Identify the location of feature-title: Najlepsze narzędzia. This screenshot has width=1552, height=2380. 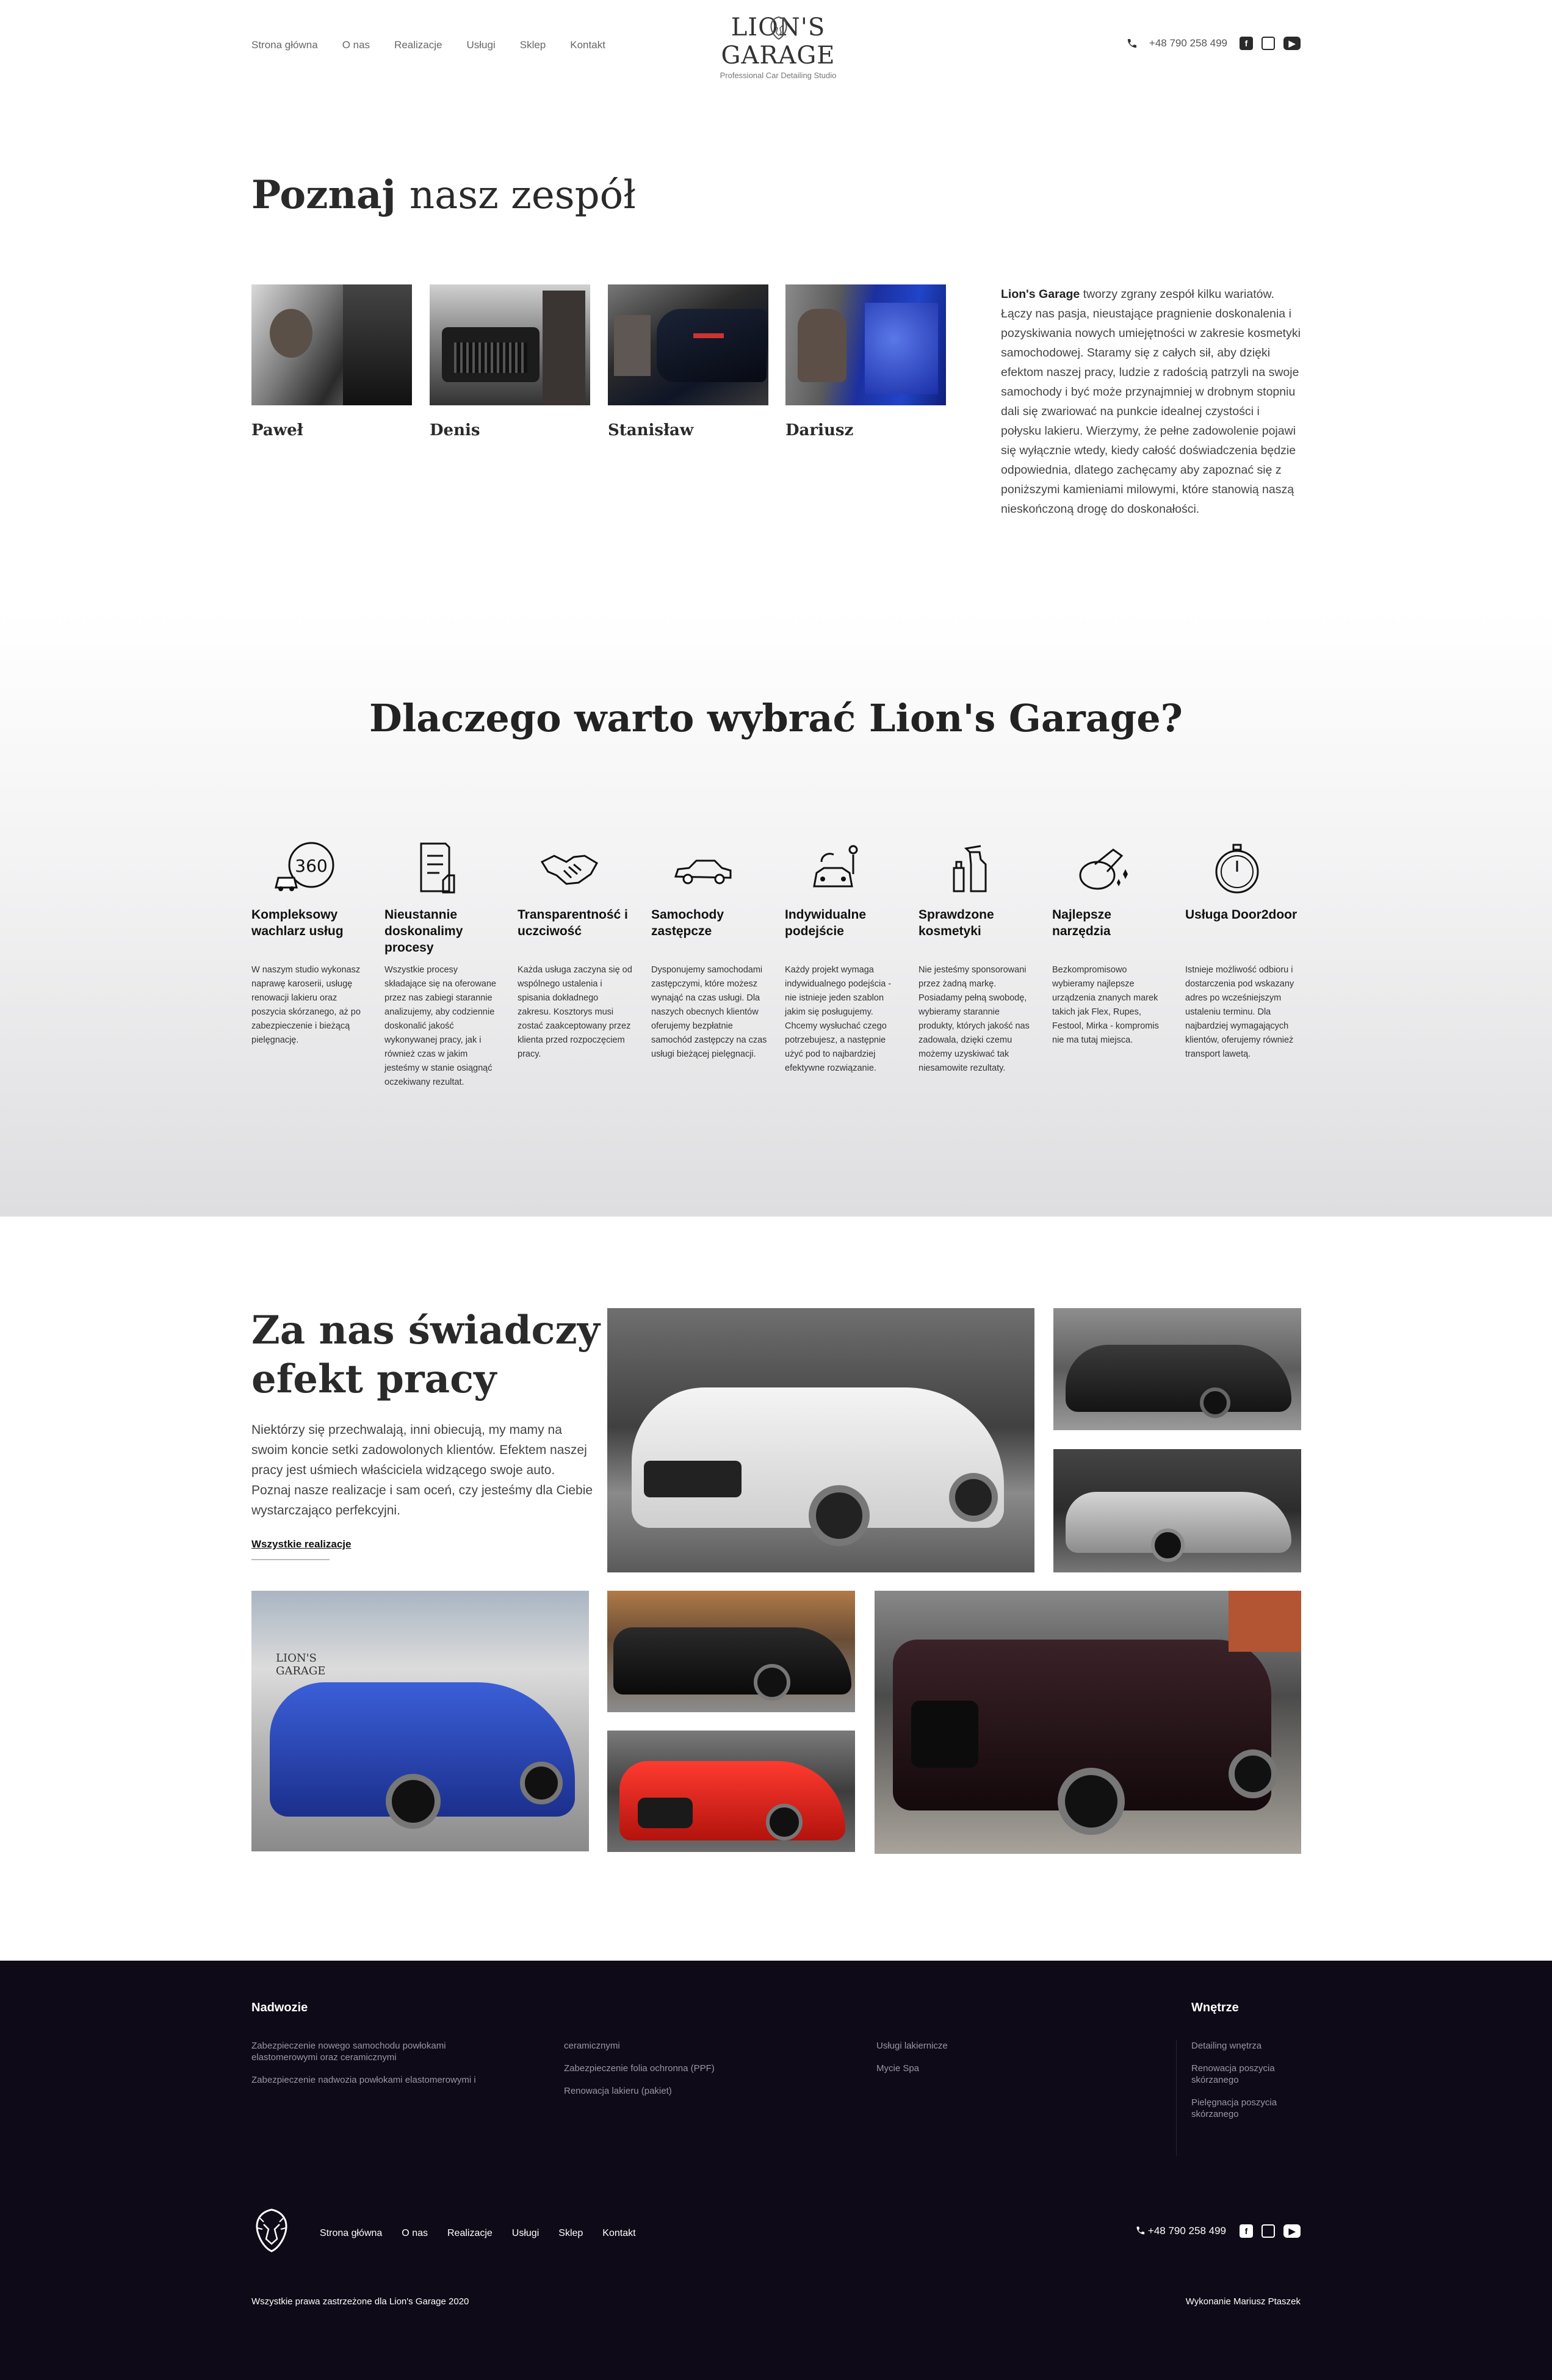
(1081, 923).